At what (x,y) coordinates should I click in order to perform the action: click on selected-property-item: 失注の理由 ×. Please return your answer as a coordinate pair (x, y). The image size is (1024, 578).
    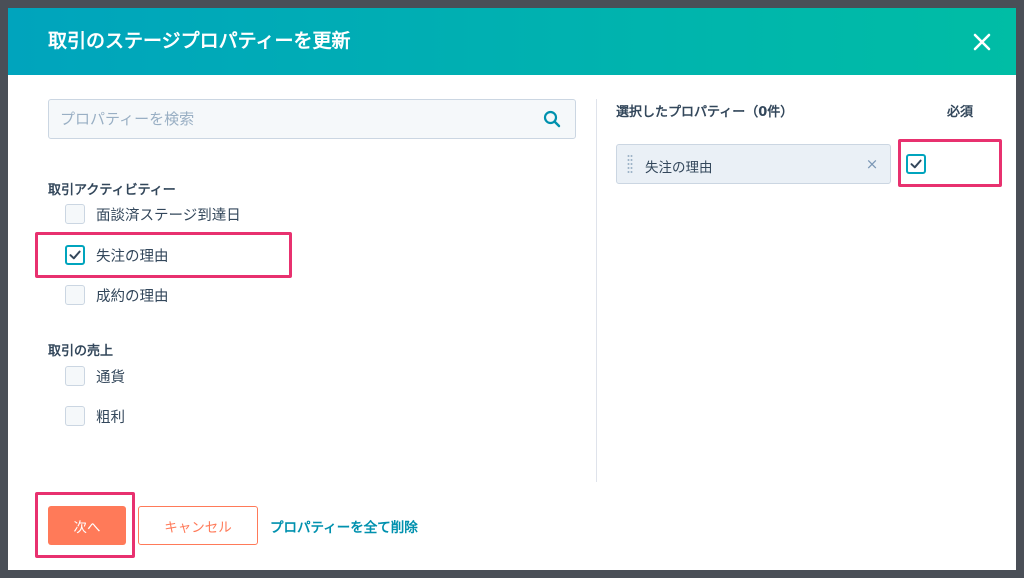
    Looking at the image, I should click on (753, 164).